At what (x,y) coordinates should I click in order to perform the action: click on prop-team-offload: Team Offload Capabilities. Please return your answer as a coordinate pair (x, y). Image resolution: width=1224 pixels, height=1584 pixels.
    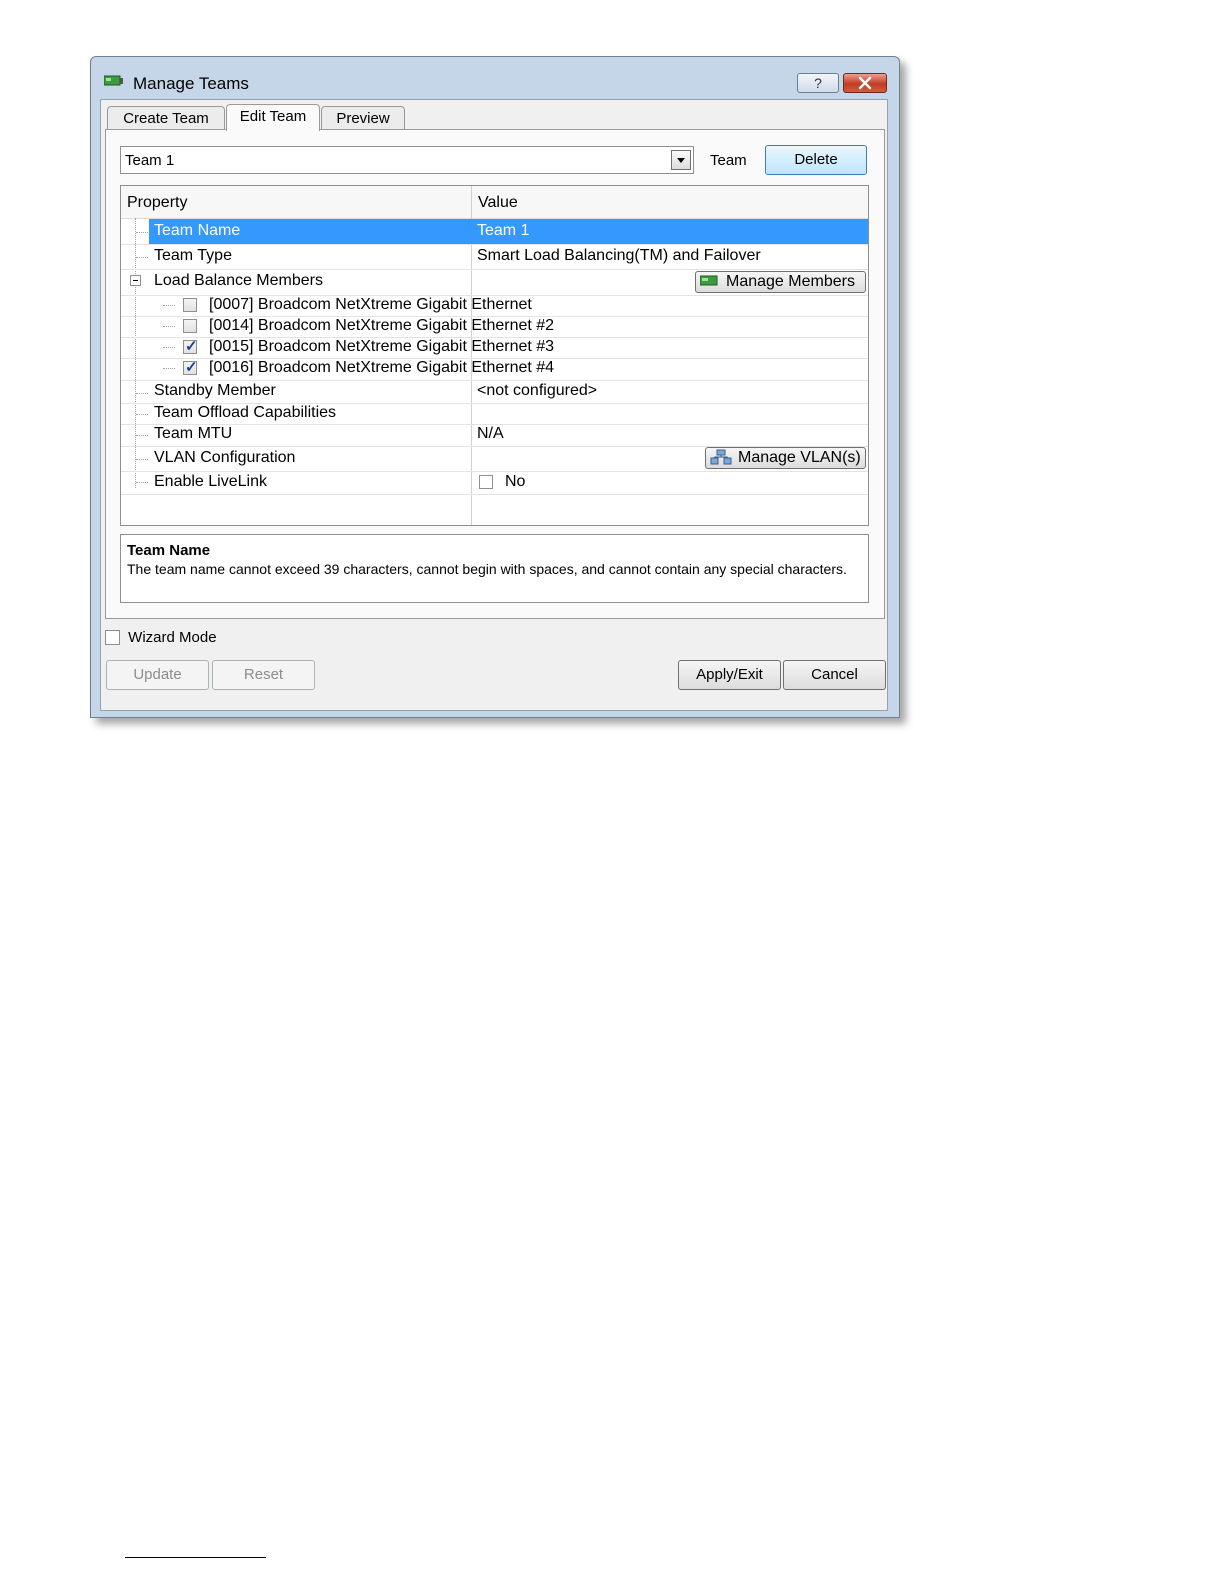
    Looking at the image, I should click on (245, 412).